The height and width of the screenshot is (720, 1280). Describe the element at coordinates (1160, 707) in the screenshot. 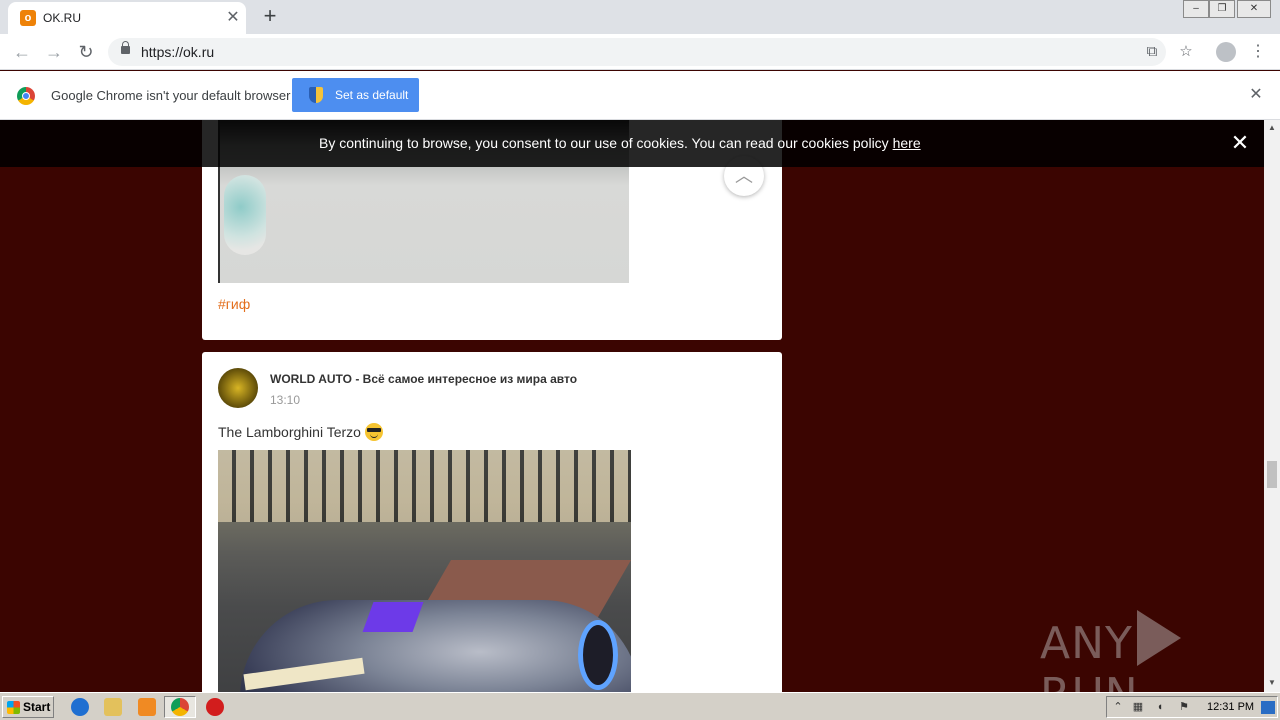

I see `volume-icon: ◖` at that location.